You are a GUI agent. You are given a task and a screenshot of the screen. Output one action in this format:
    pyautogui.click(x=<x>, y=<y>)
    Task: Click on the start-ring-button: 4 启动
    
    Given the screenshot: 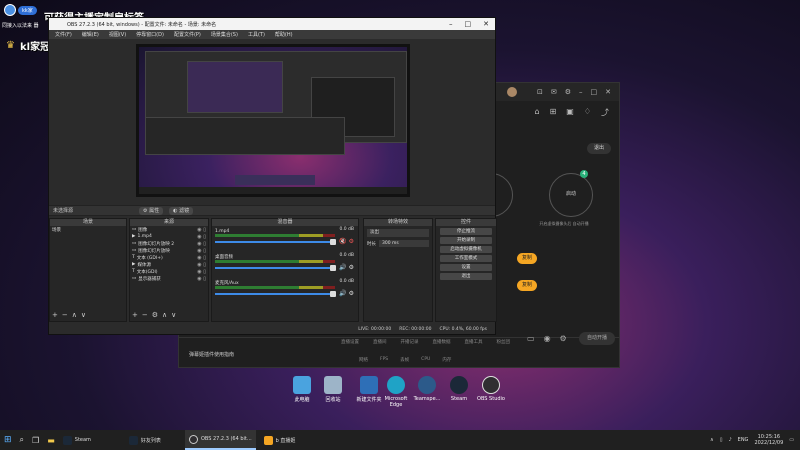 What is the action you would take?
    pyautogui.click(x=571, y=193)
    